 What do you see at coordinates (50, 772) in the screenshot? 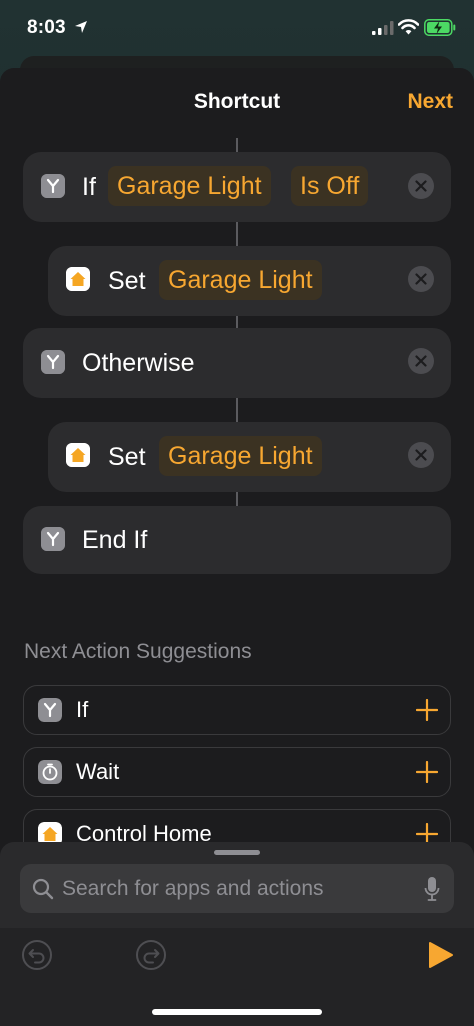
I see `timer-icon` at bounding box center [50, 772].